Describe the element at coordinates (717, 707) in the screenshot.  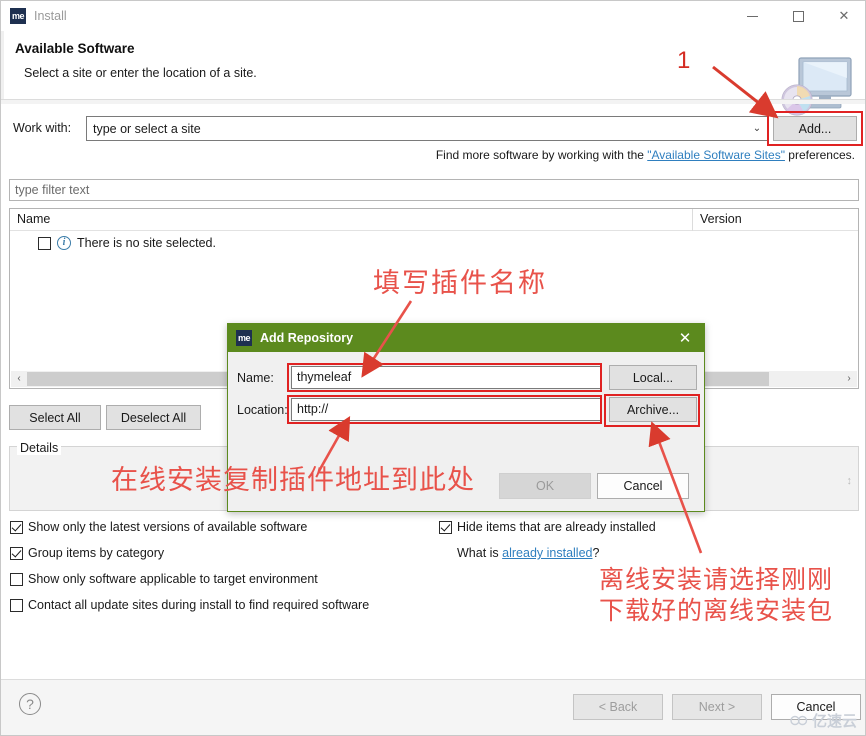
I see `next-button: Next >` at that location.